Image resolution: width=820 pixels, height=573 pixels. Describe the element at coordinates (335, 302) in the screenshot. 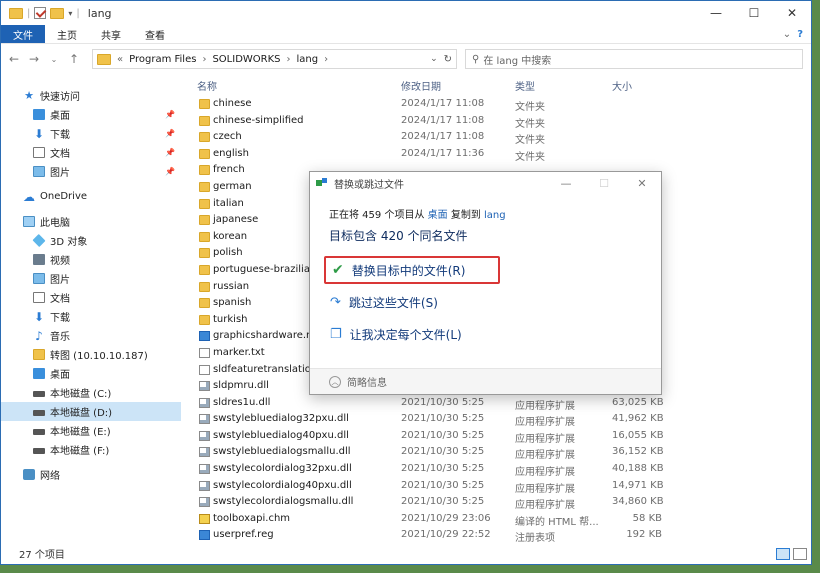

I see `skip-arrow-icon: ↷` at that location.